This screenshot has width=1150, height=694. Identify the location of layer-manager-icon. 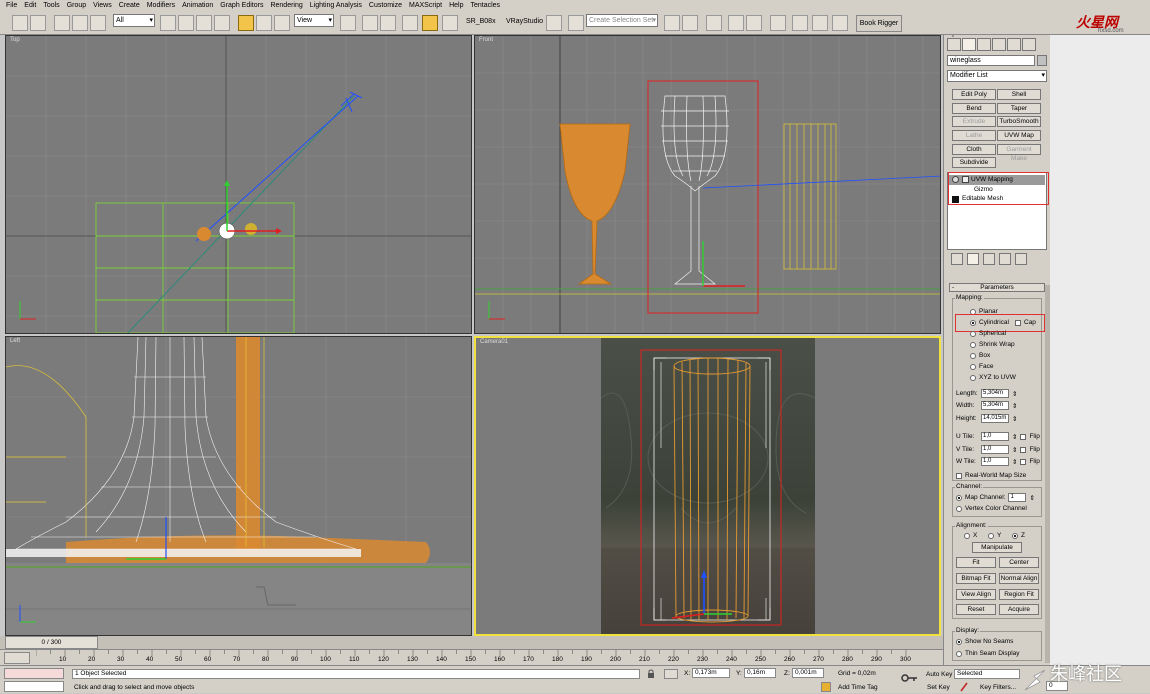
(714, 23).